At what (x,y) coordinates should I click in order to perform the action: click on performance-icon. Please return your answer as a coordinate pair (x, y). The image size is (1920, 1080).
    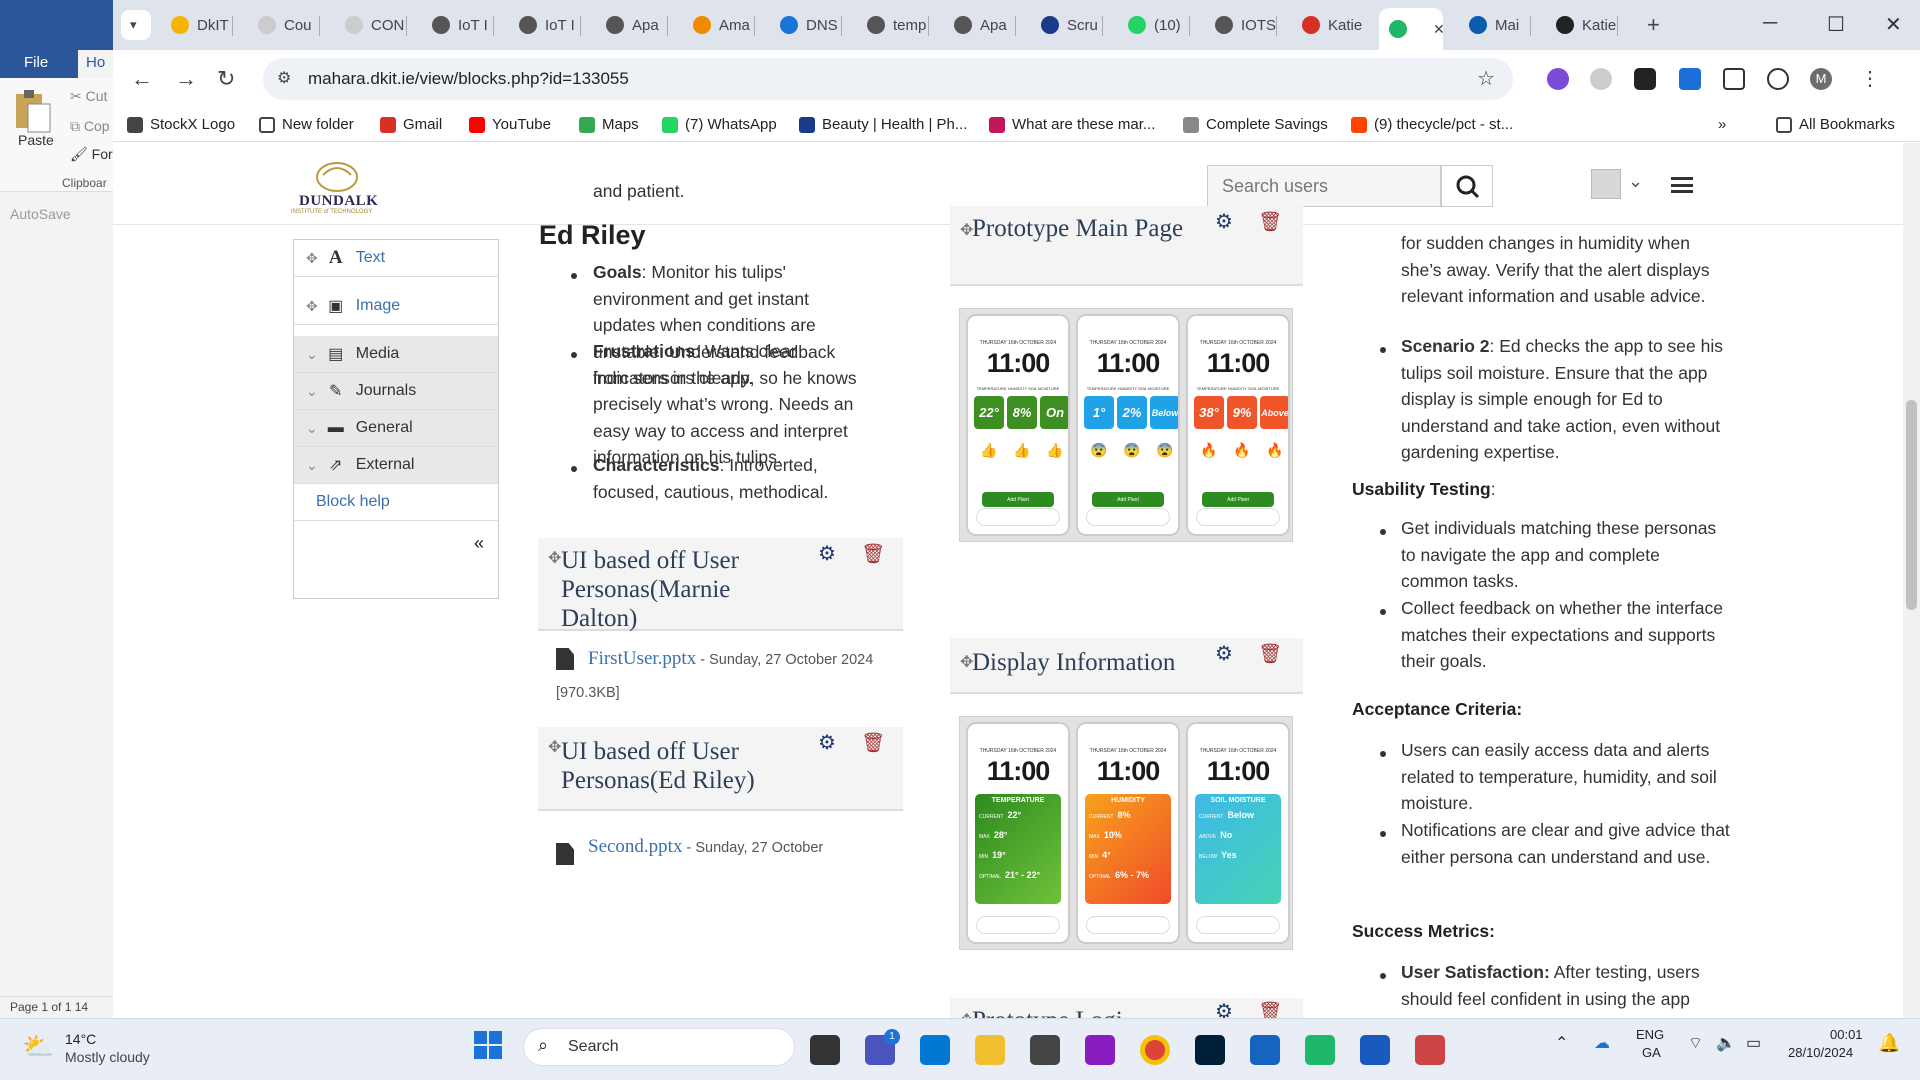
    Looking at the image, I should click on (1778, 79).